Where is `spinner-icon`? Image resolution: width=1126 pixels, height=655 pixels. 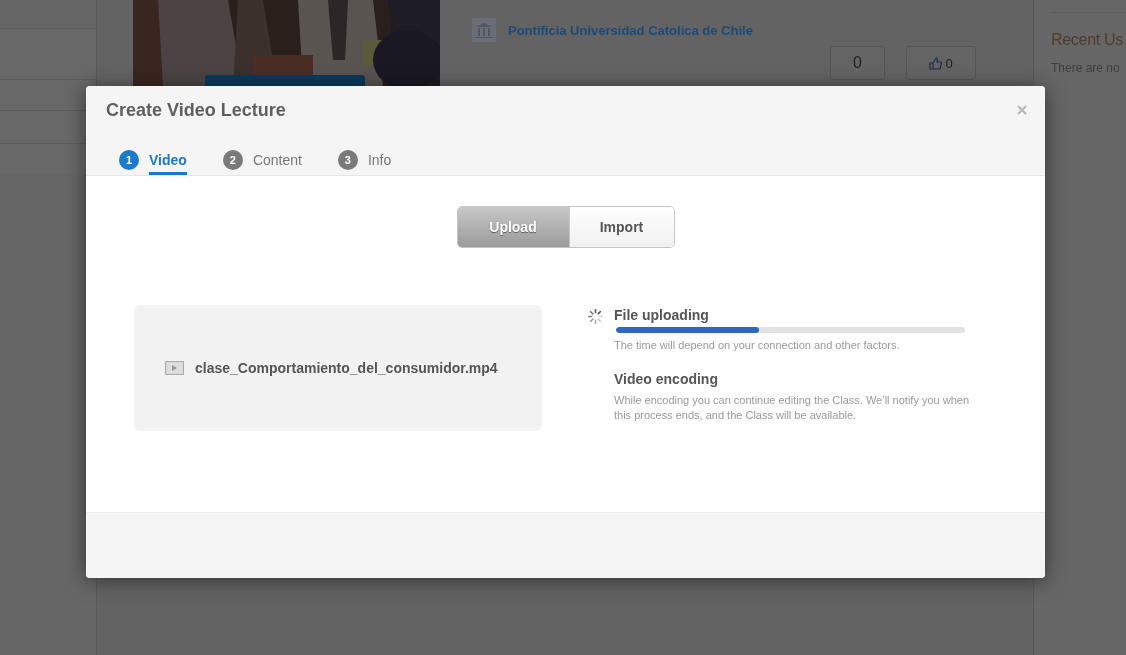 spinner-icon is located at coordinates (595, 316).